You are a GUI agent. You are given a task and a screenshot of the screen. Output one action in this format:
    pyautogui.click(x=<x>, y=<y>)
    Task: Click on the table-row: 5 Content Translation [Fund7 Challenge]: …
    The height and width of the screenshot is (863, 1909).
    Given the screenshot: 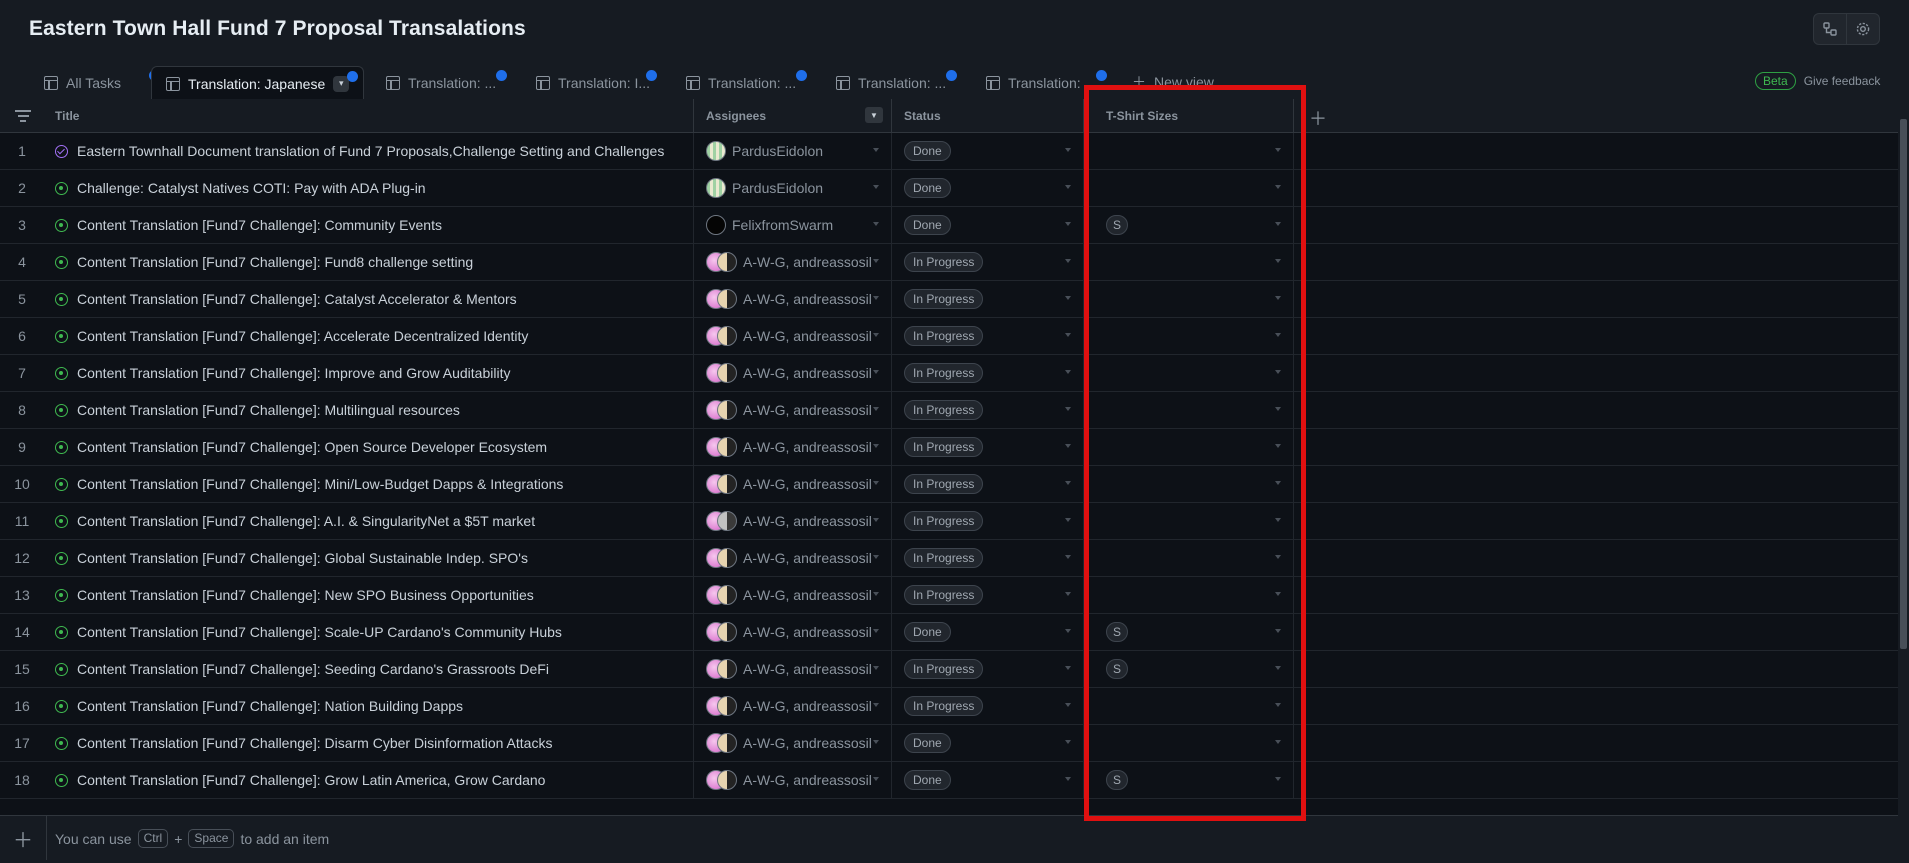 What is the action you would take?
    pyautogui.click(x=949, y=299)
    